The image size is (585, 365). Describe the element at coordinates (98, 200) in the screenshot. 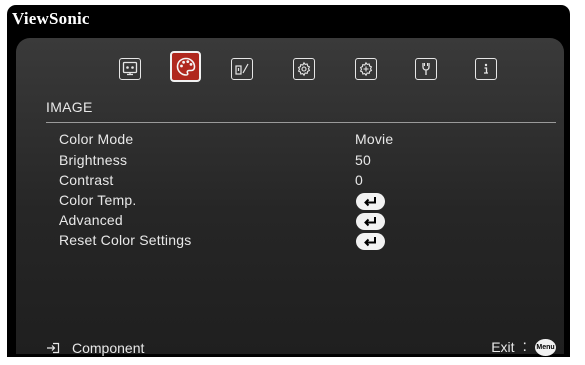

I see `menu-item-label: Color Temp.` at that location.